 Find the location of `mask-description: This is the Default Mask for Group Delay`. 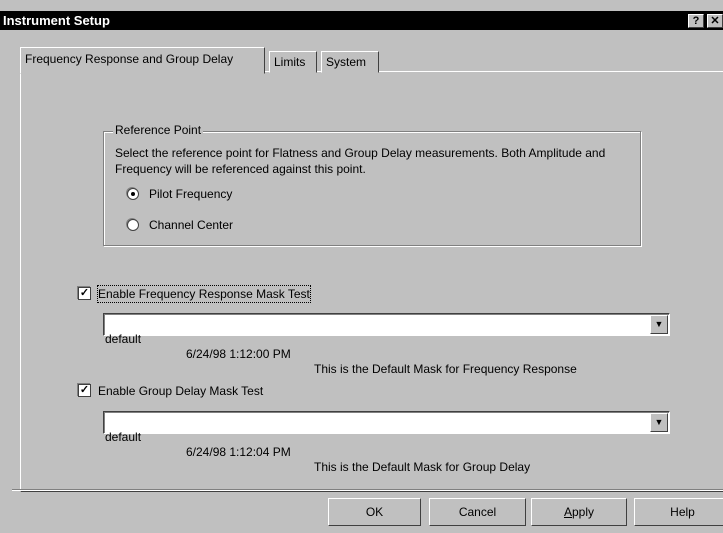

mask-description: This is the Default Mask for Group Delay is located at coordinates (422, 467).